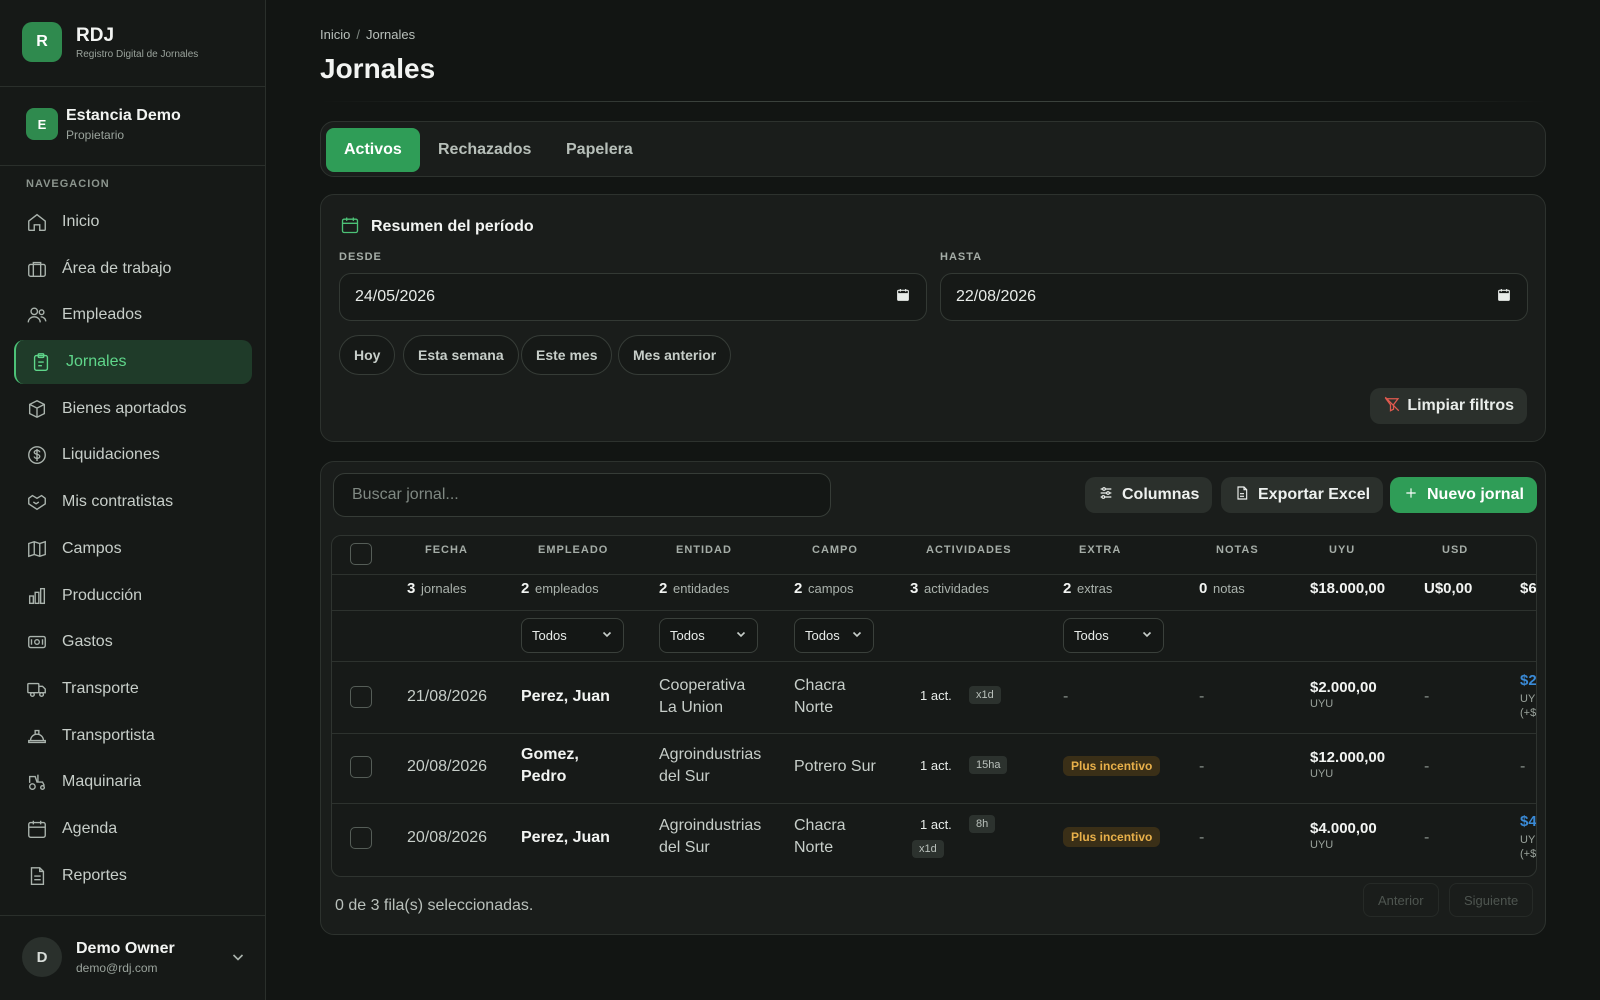 The height and width of the screenshot is (1000, 1600). What do you see at coordinates (133, 222) in the screenshot?
I see `sidebar-item-inicio: Inicio` at bounding box center [133, 222].